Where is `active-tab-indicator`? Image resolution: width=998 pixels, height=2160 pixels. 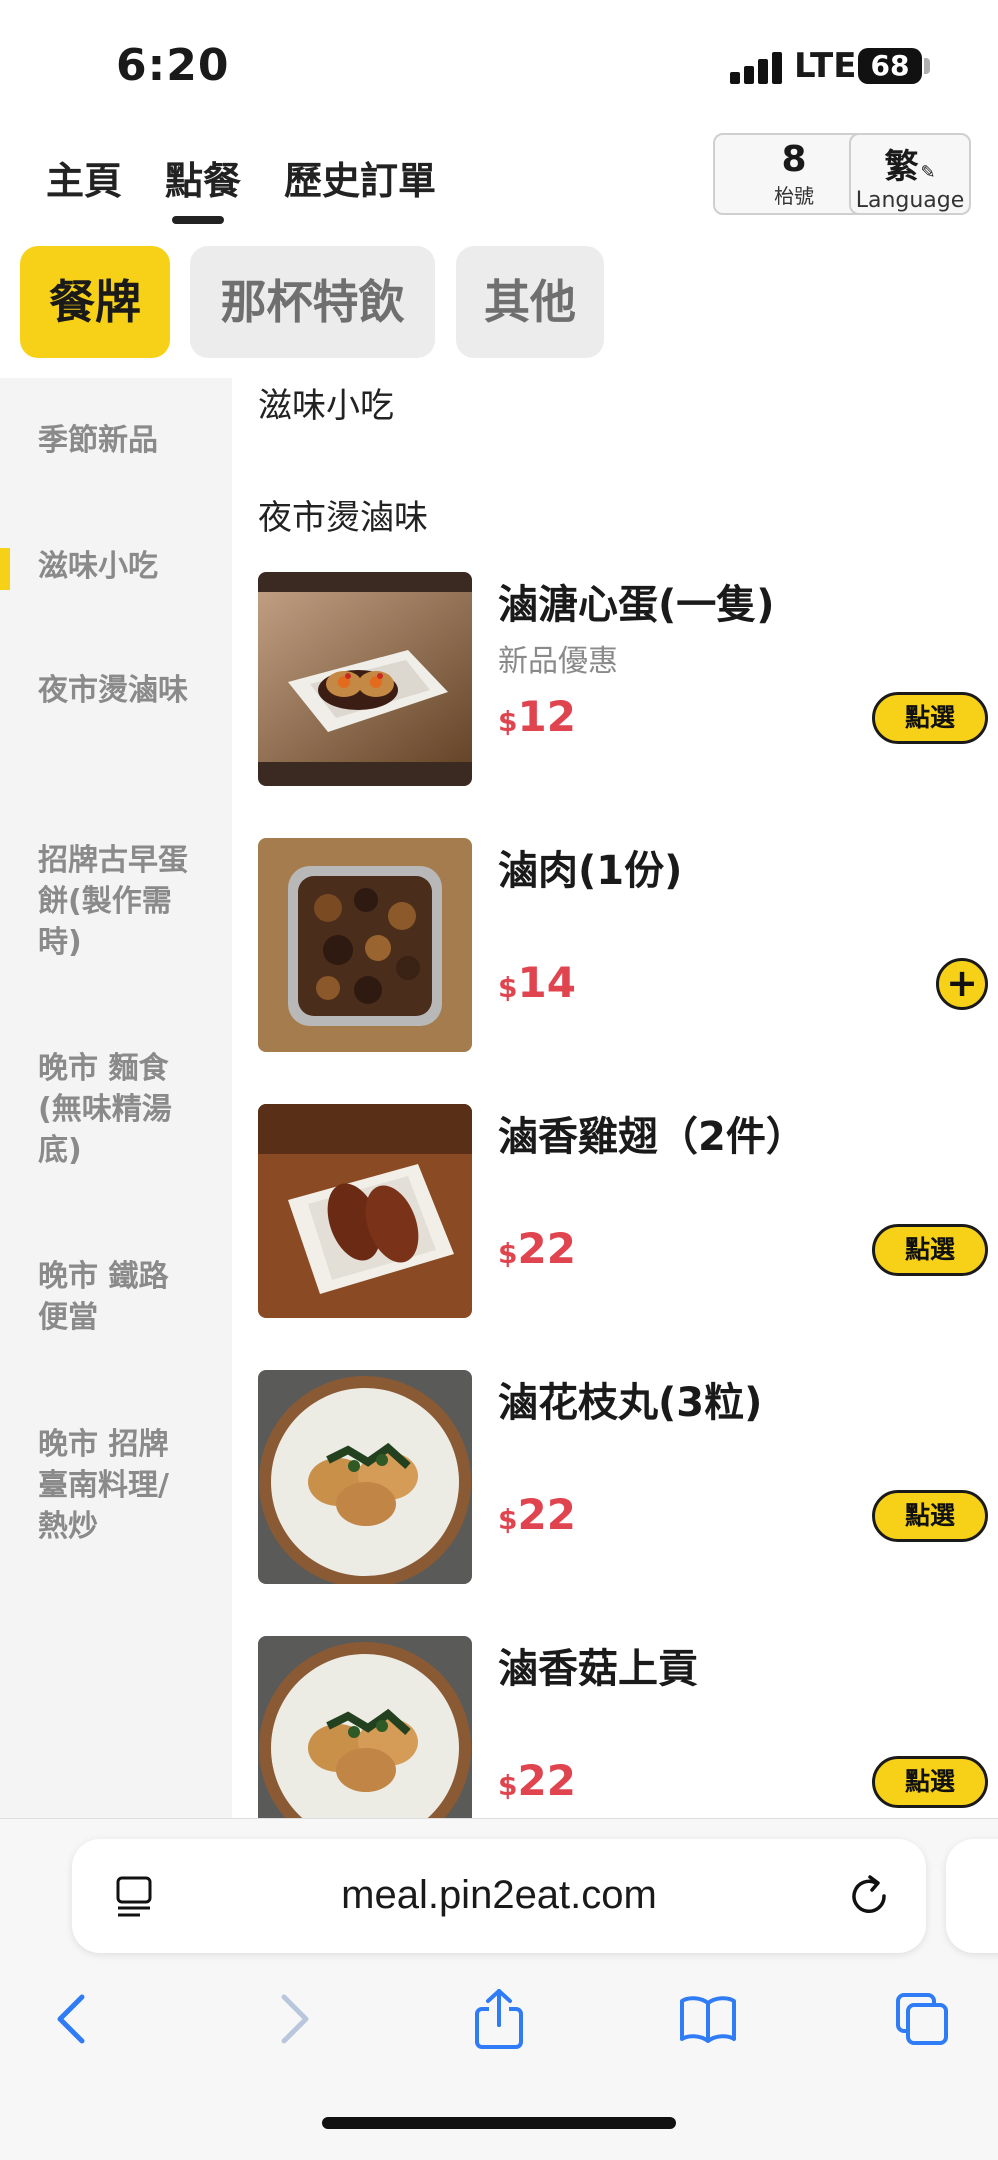 active-tab-indicator is located at coordinates (198, 220).